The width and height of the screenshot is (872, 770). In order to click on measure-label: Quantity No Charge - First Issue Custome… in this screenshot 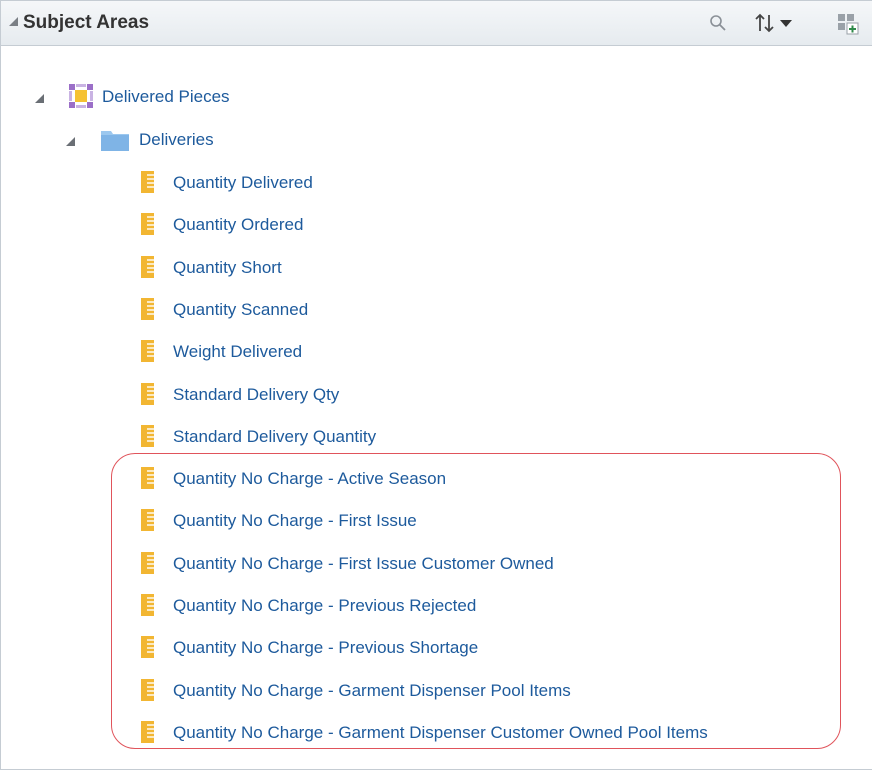, I will do `click(363, 564)`.